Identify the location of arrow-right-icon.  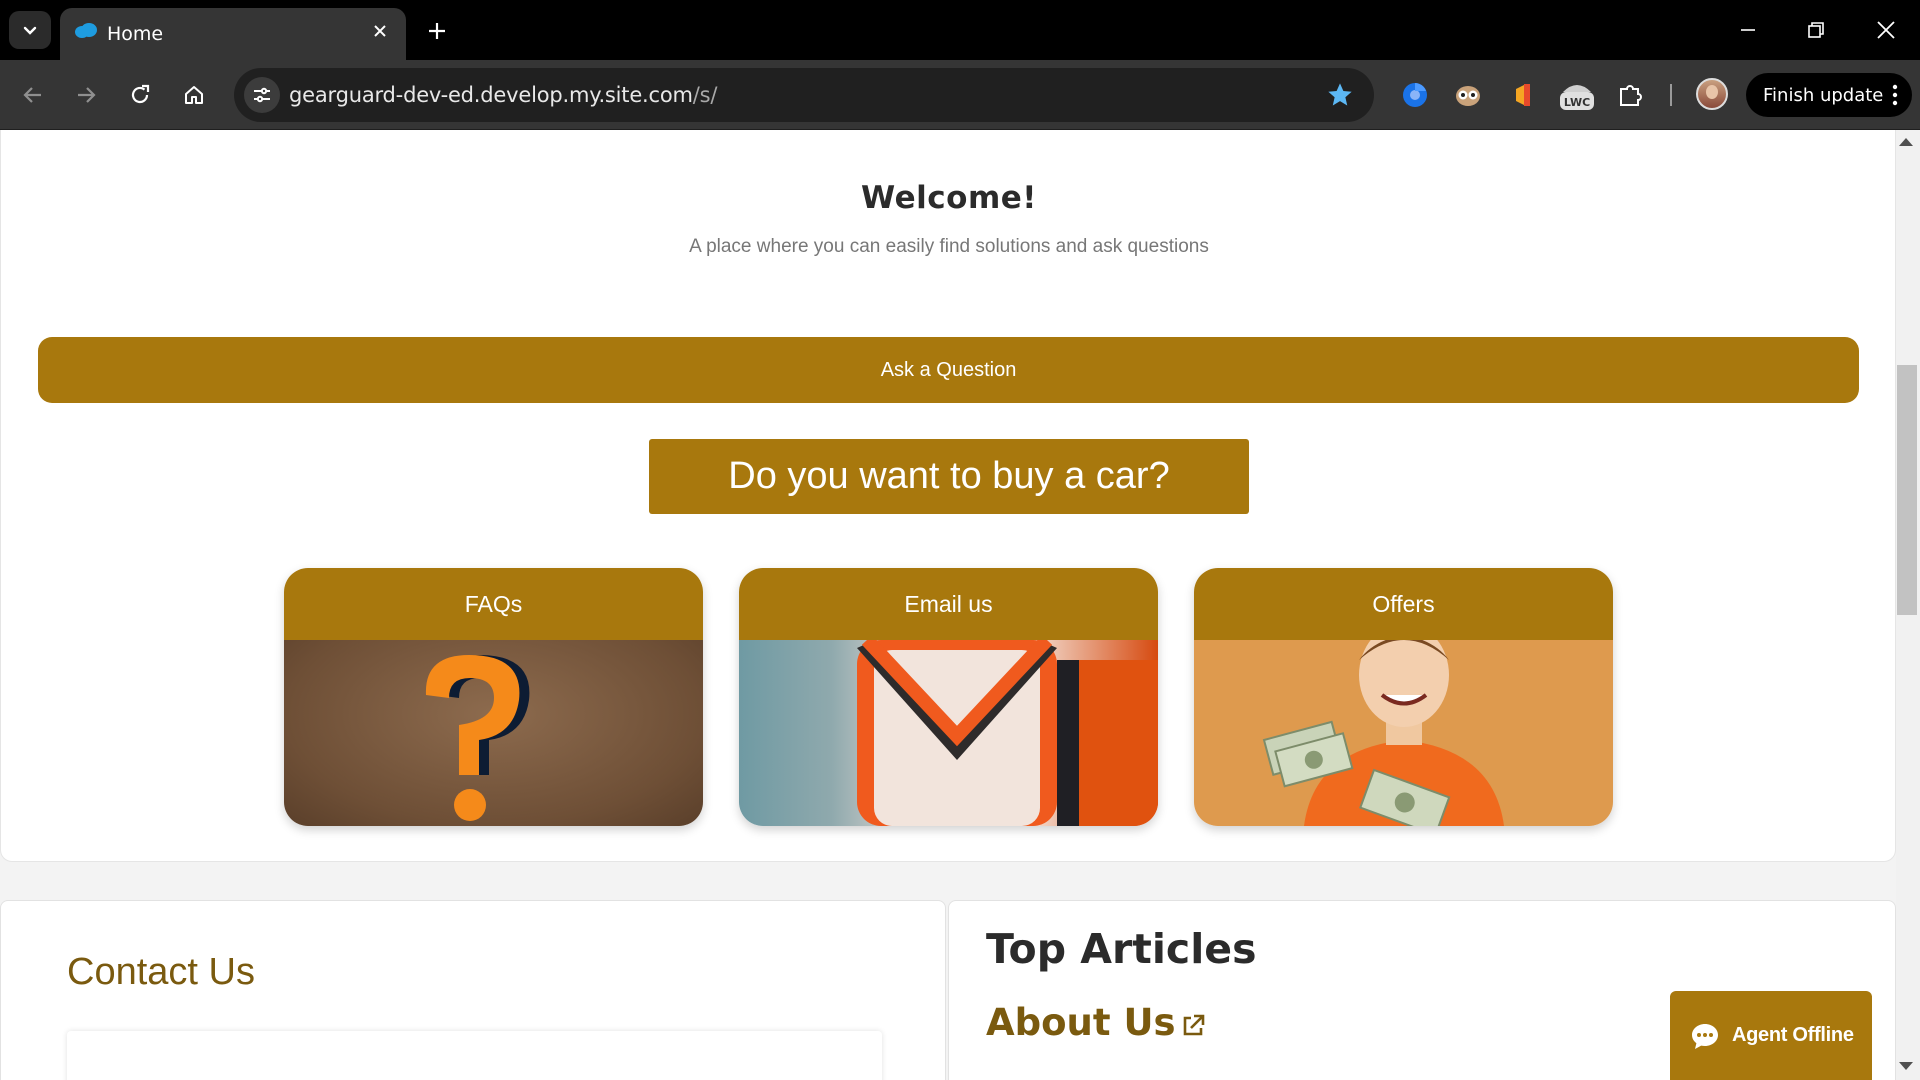
(87, 95).